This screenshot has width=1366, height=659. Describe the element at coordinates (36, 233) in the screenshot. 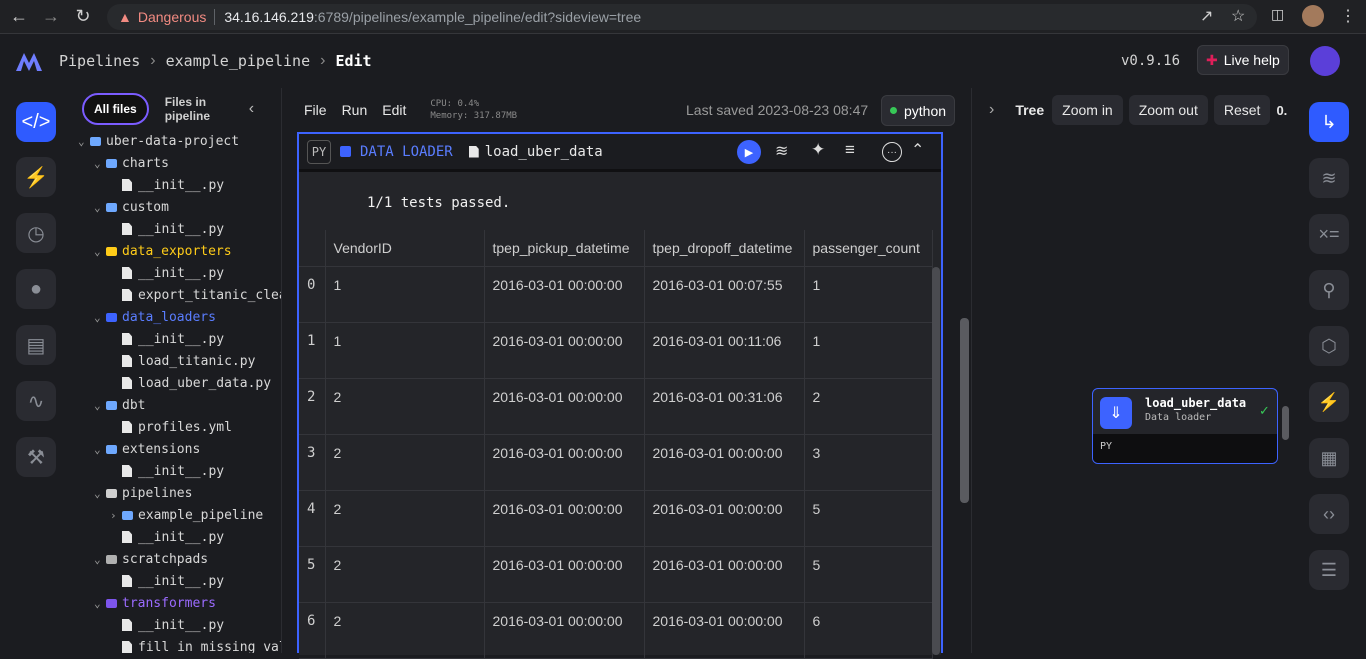

I see `runs-clock-icon: ◷` at that location.